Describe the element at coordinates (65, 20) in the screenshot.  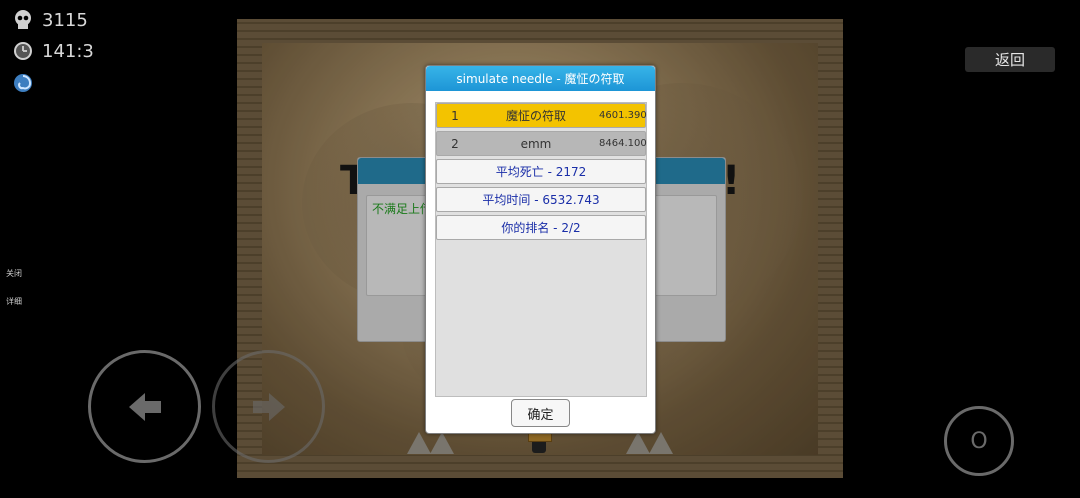
I see `death-count: 3115` at that location.